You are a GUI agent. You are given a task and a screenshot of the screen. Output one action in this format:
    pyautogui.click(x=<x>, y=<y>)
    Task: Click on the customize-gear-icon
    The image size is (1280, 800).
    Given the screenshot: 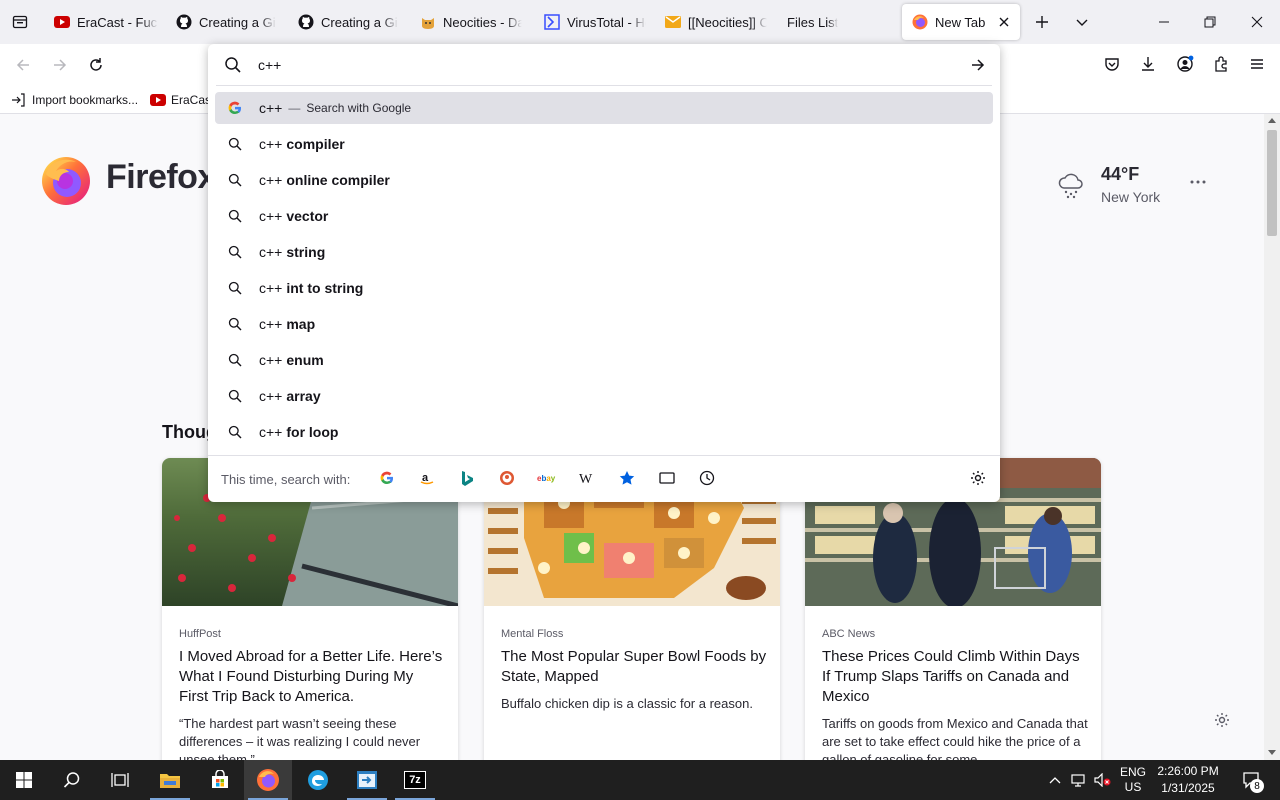 What is the action you would take?
    pyautogui.click(x=1222, y=720)
    